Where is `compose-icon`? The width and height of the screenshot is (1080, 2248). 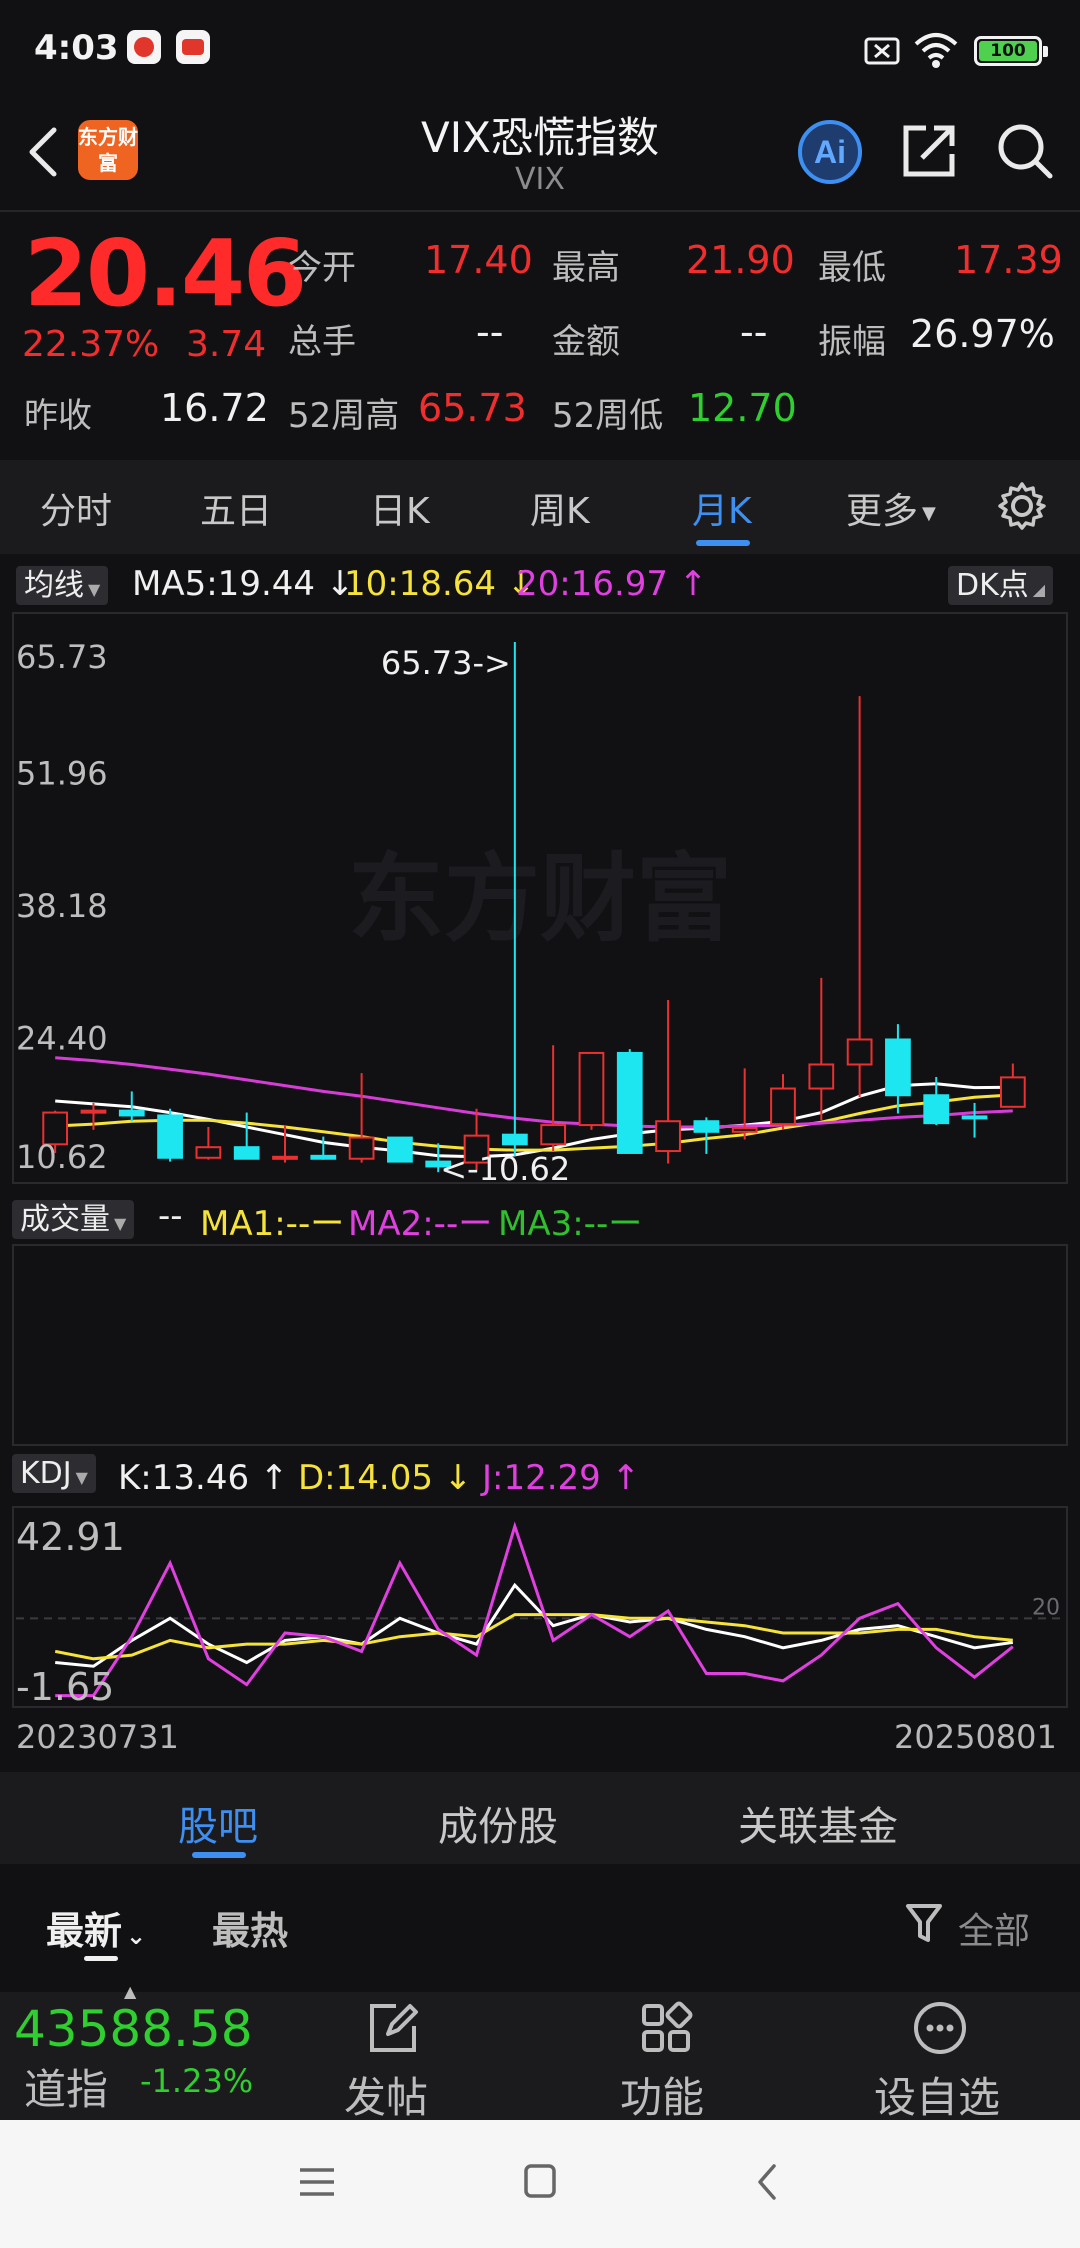 compose-icon is located at coordinates (392, 2028).